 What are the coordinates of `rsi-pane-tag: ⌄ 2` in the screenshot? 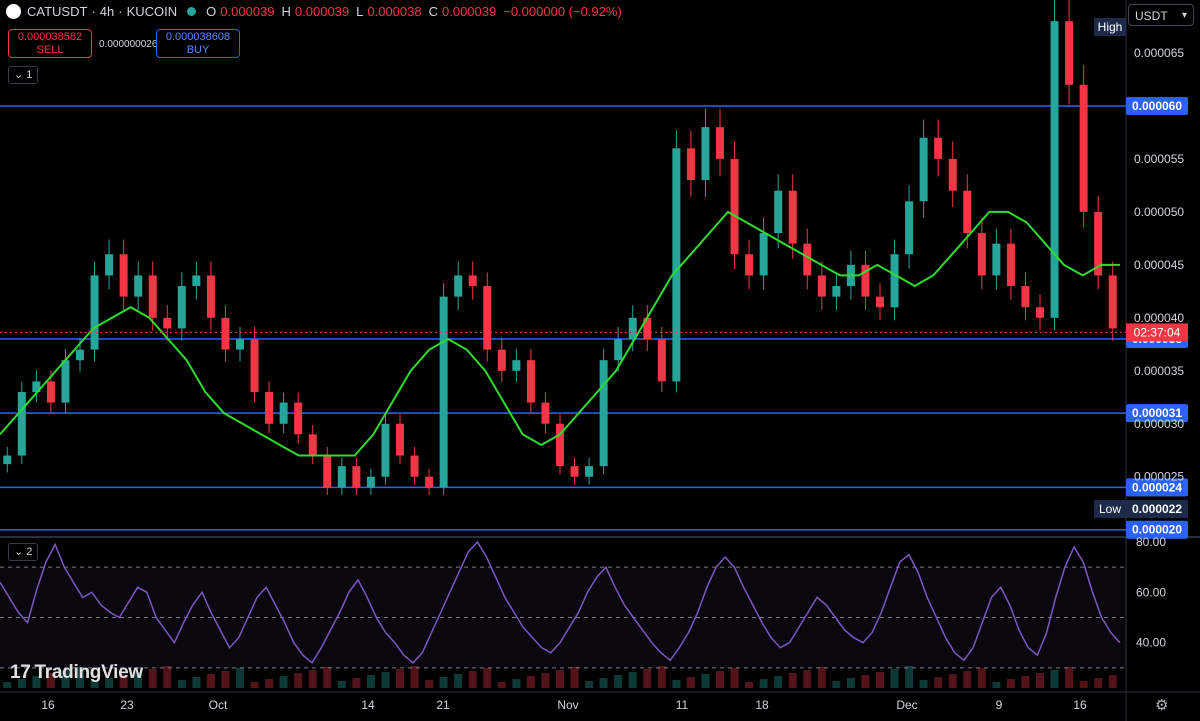 It's located at (23, 552).